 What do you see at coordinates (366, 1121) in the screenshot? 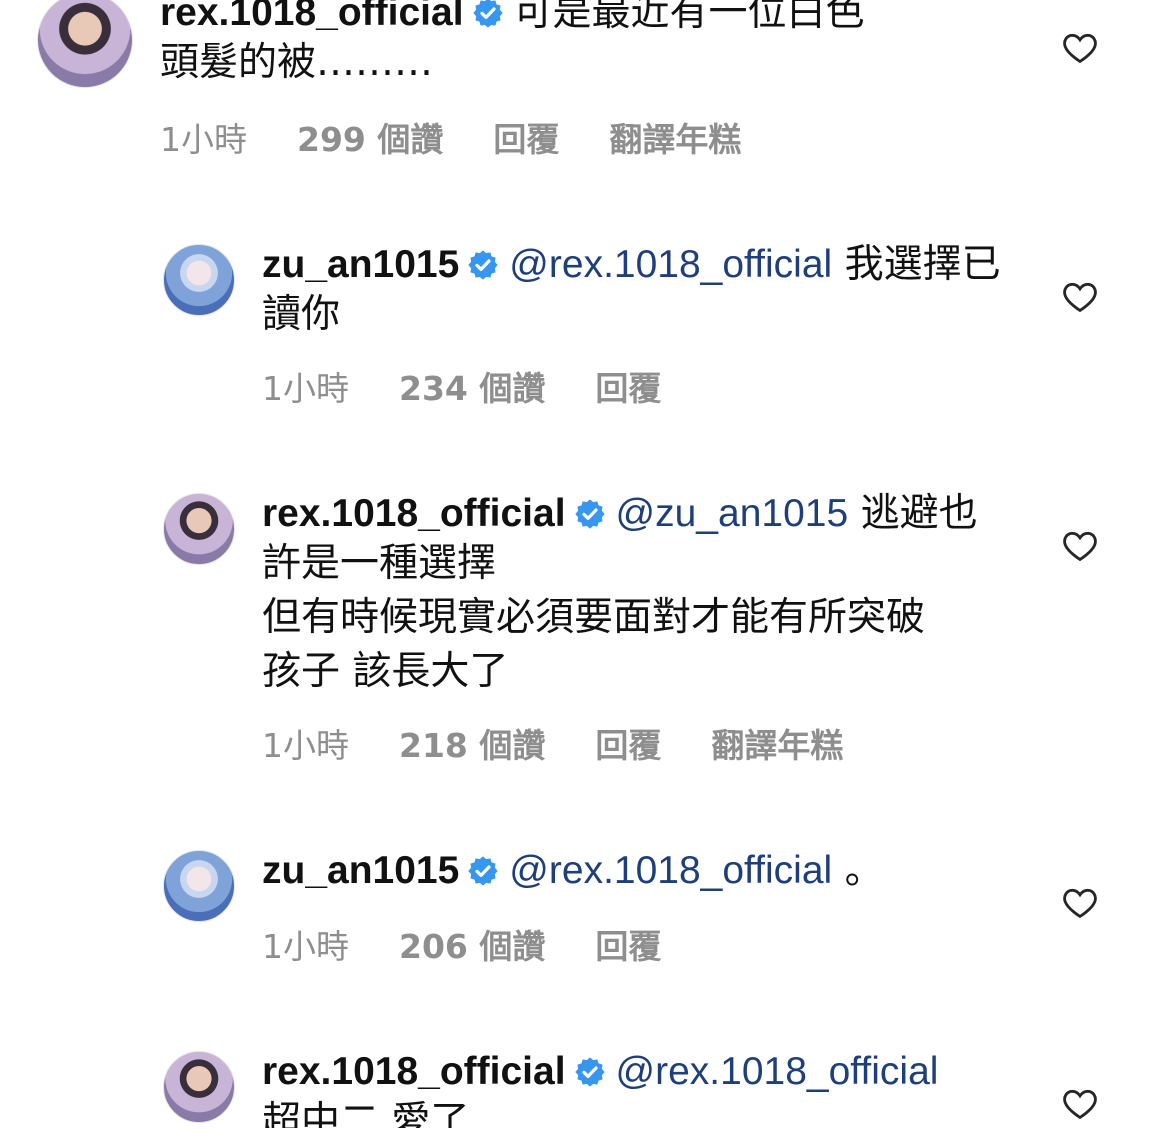
I see `comment-body: 超中二 愛了` at bounding box center [366, 1121].